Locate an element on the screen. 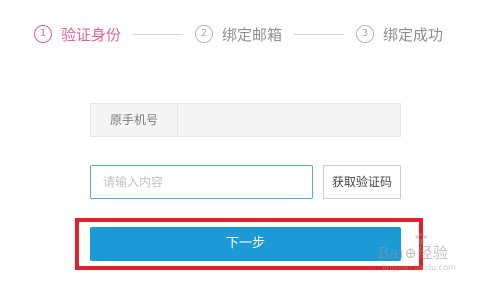 The width and height of the screenshot is (500, 288). watermark-brand: Bai⊕经验 is located at coordinates (413, 253).